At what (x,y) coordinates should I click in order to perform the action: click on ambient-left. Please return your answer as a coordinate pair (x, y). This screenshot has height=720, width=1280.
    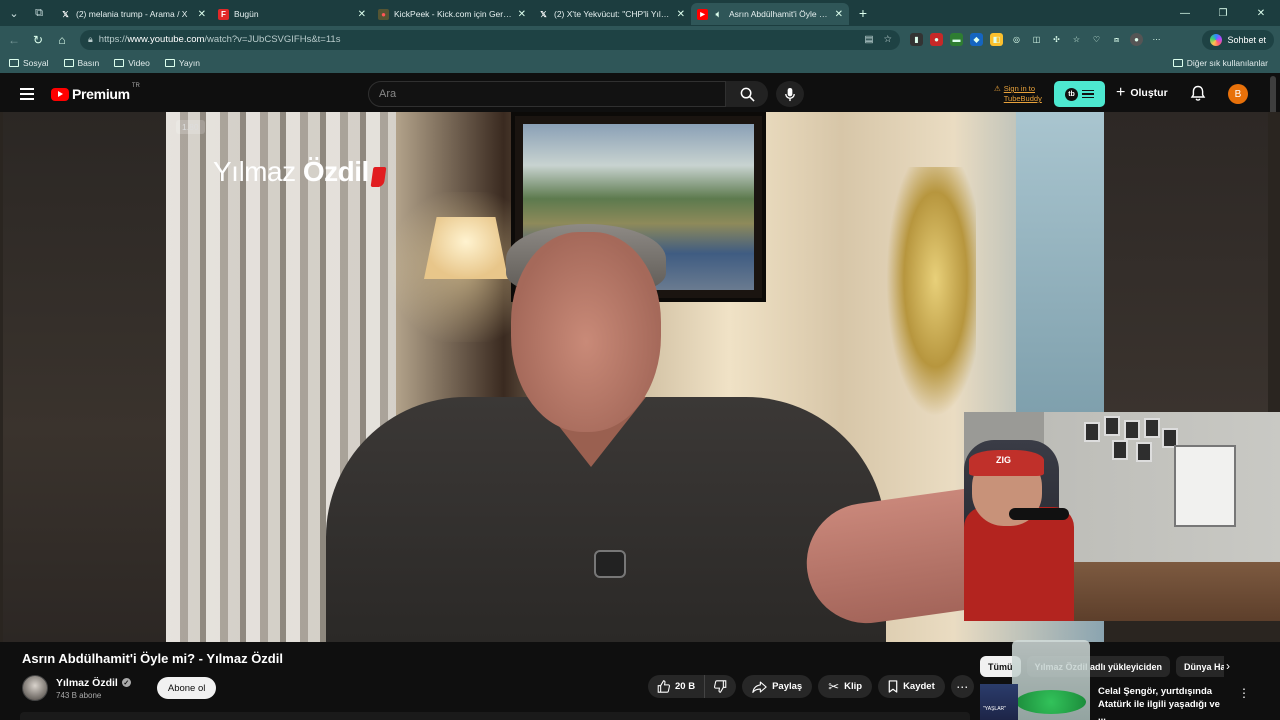
    Looking at the image, I should click on (84, 377).